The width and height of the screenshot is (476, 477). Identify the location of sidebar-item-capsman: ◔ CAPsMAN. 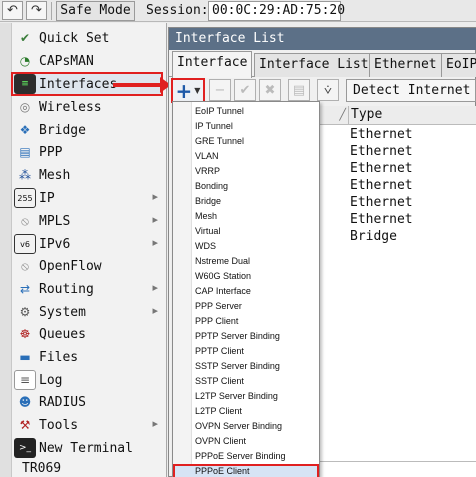
(90, 61).